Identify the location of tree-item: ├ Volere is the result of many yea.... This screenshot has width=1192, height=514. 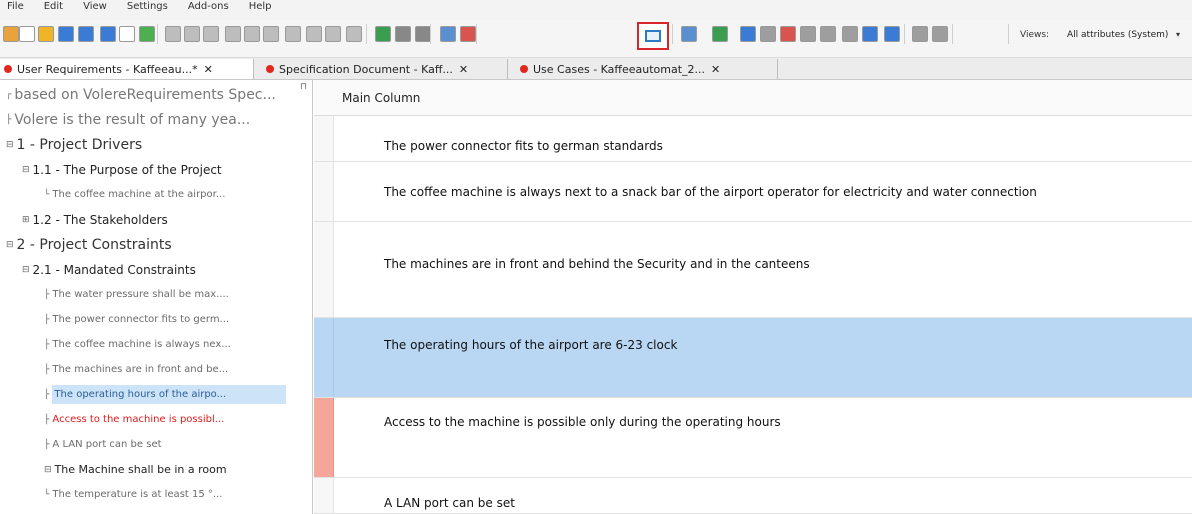
(156, 119).